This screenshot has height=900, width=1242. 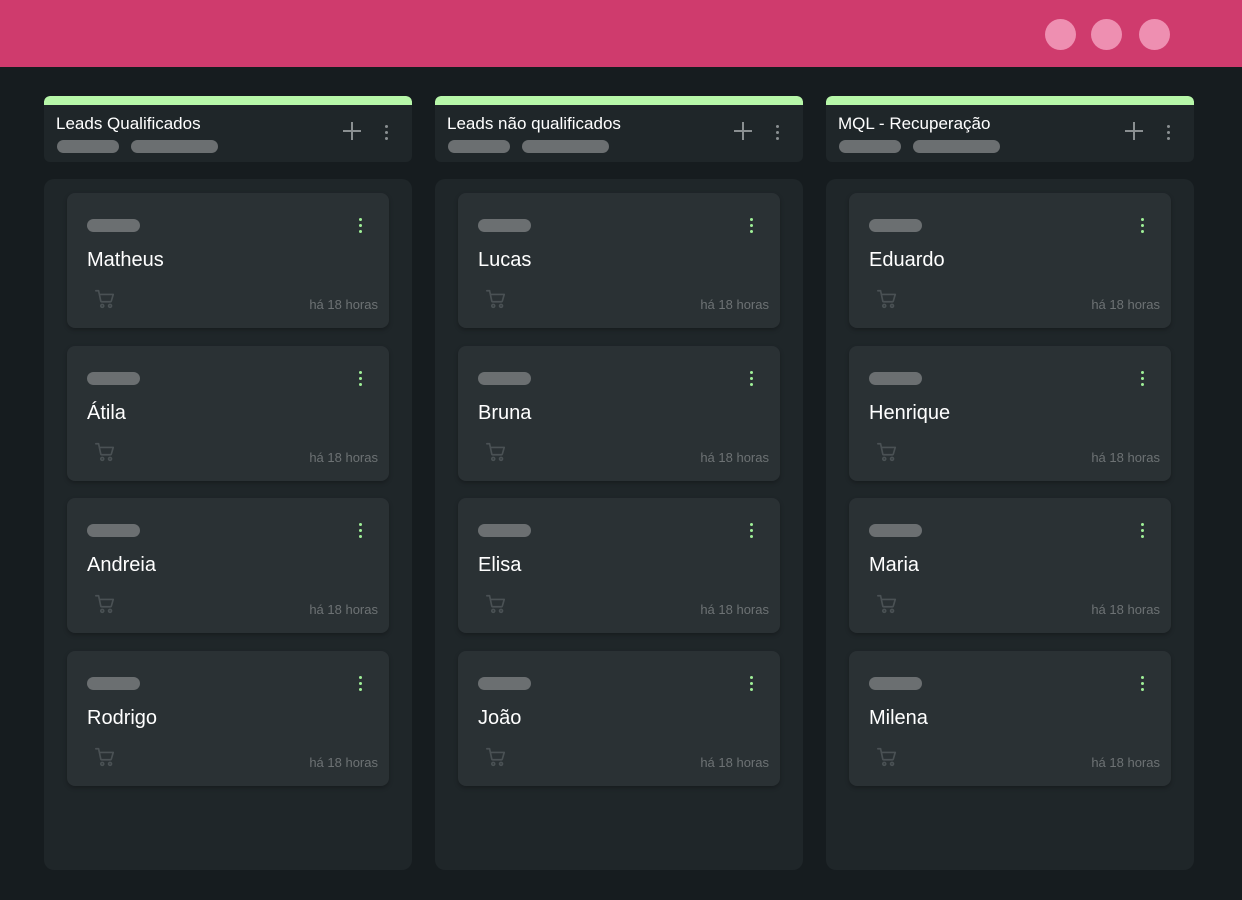 I want to click on lead-name: Maria, so click(x=894, y=565).